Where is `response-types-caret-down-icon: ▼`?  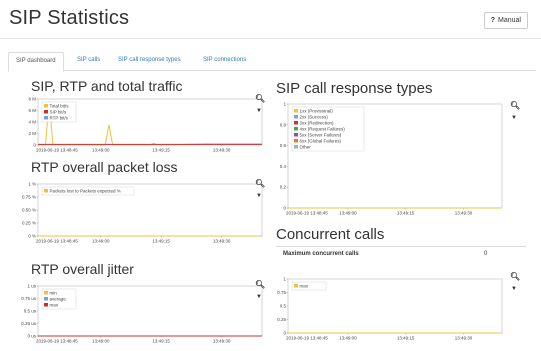
response-types-caret-down-icon: ▼ is located at coordinates (514, 118).